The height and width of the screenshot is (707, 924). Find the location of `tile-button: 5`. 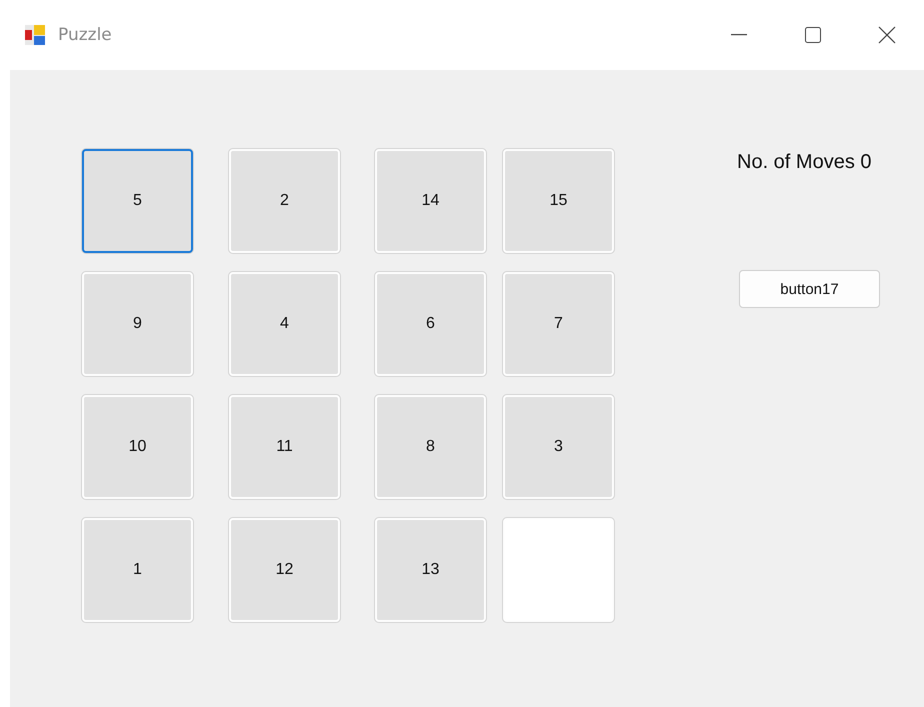

tile-button: 5 is located at coordinates (137, 201).